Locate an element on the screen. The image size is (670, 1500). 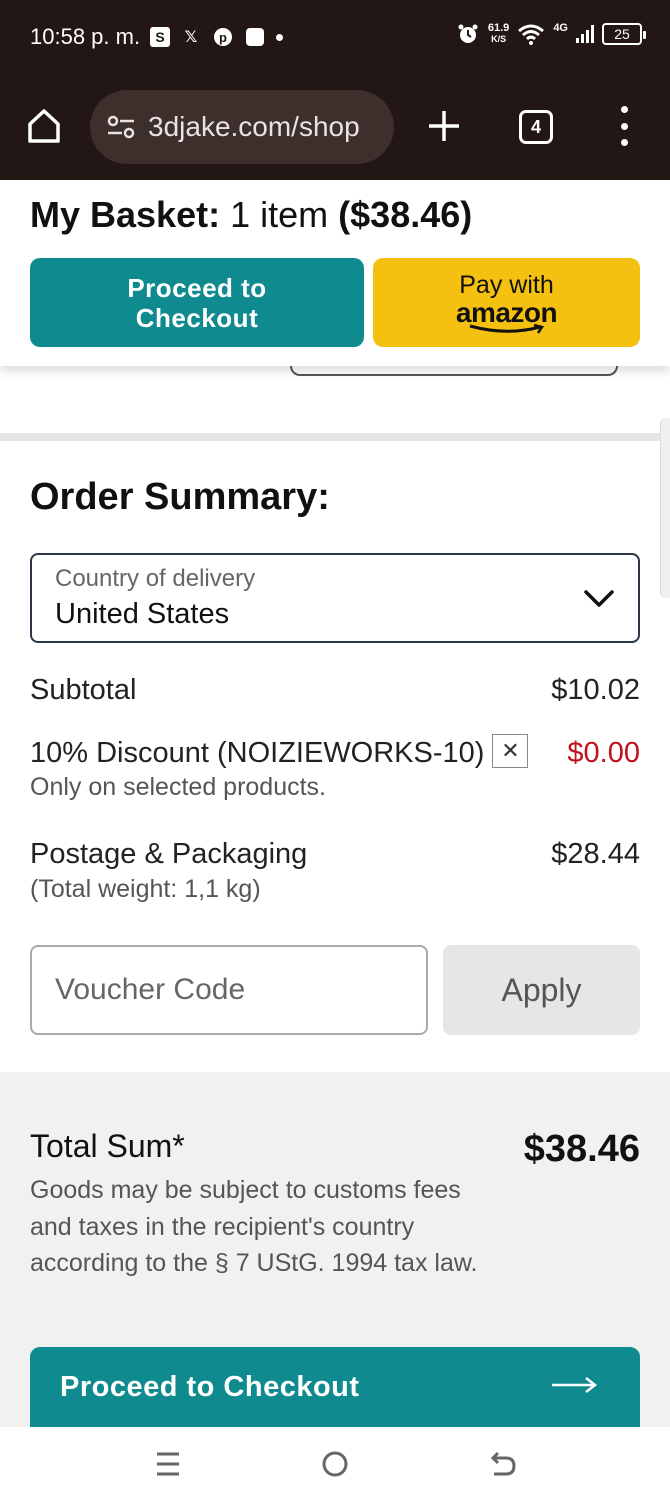
system-nav-bar is located at coordinates (335, 1463).